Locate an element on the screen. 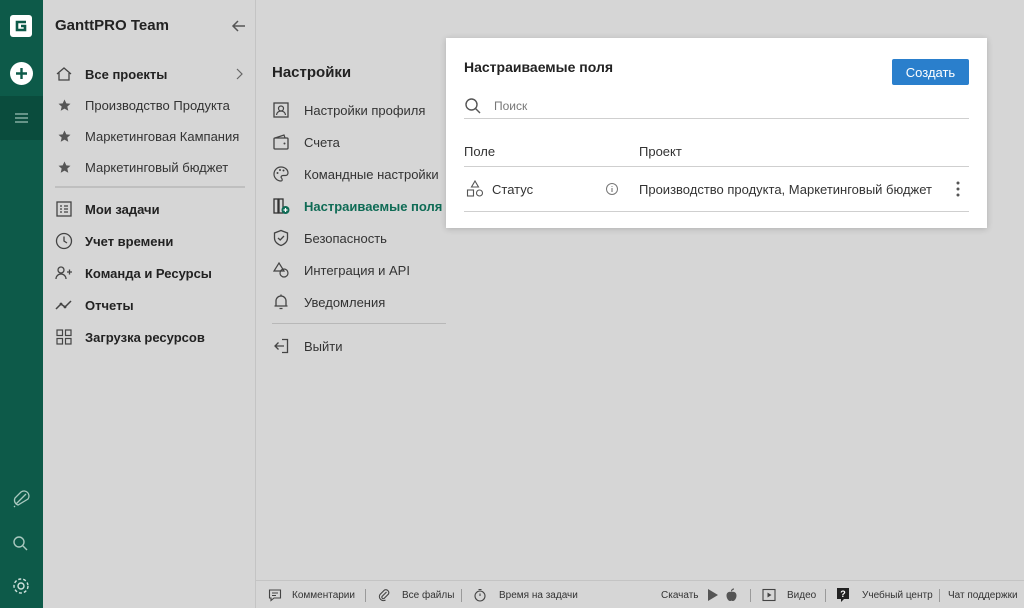  sidebar-item-label: Учет времени is located at coordinates (129, 241).